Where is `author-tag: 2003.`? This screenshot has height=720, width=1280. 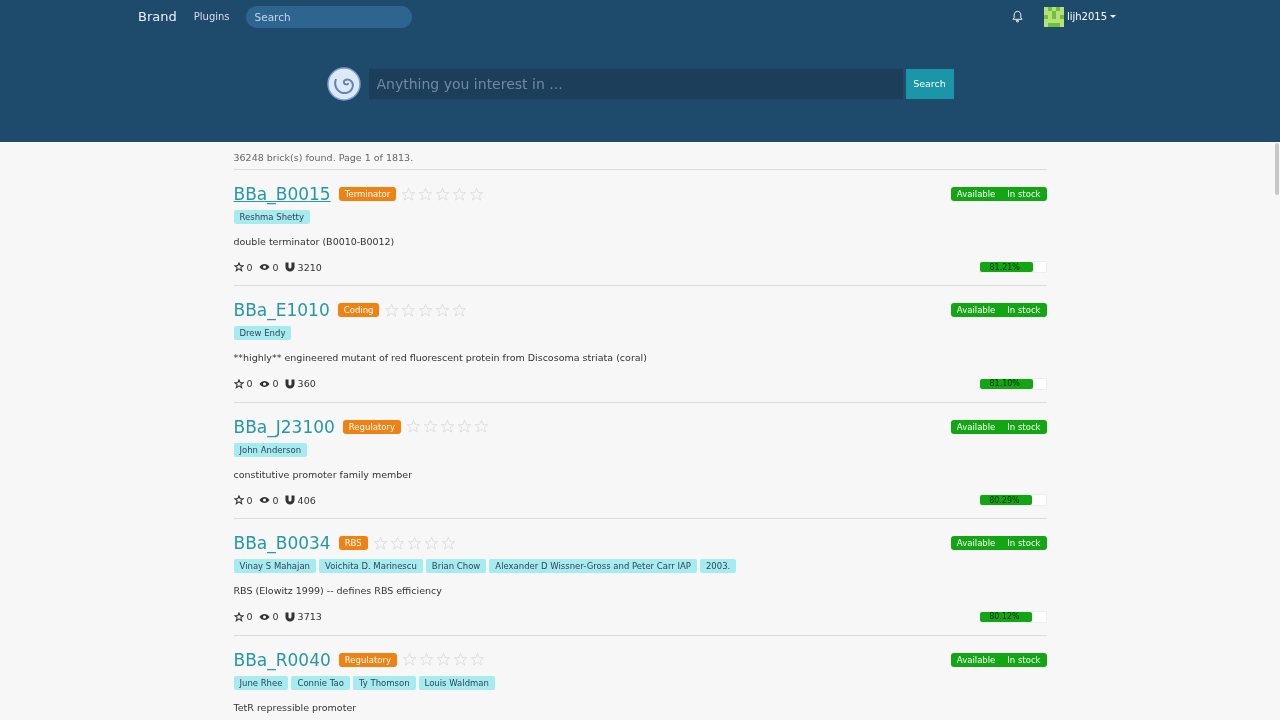
author-tag: 2003. is located at coordinates (718, 566).